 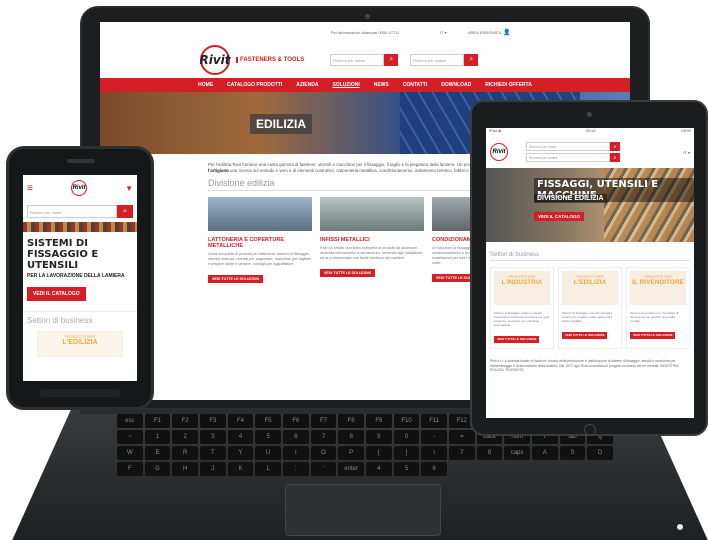 What do you see at coordinates (345, 85) in the screenshot?
I see `nav-solutions: SOLUZIONI` at bounding box center [345, 85].